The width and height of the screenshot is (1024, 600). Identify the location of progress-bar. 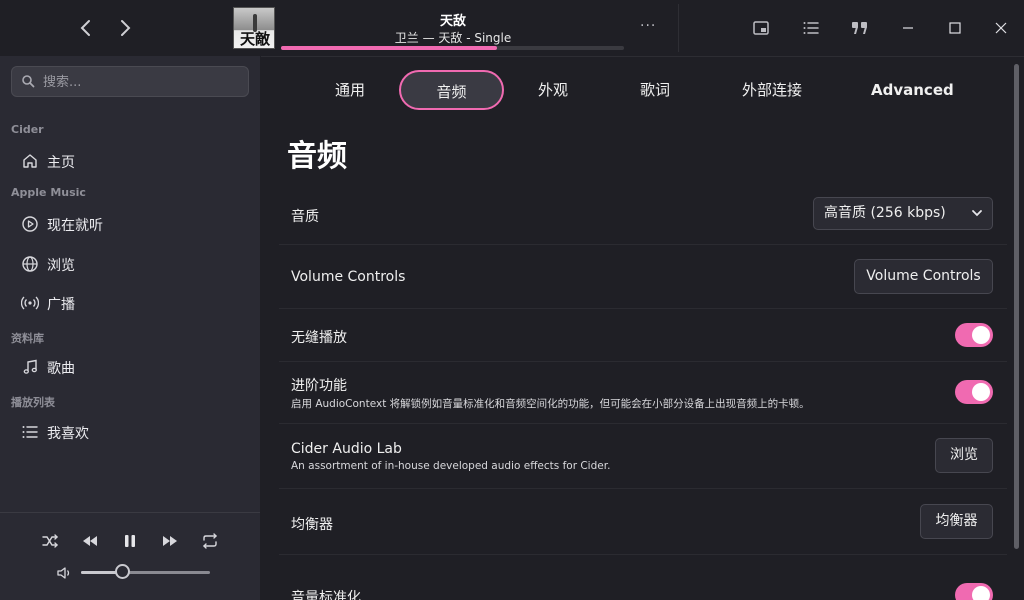
(452, 48).